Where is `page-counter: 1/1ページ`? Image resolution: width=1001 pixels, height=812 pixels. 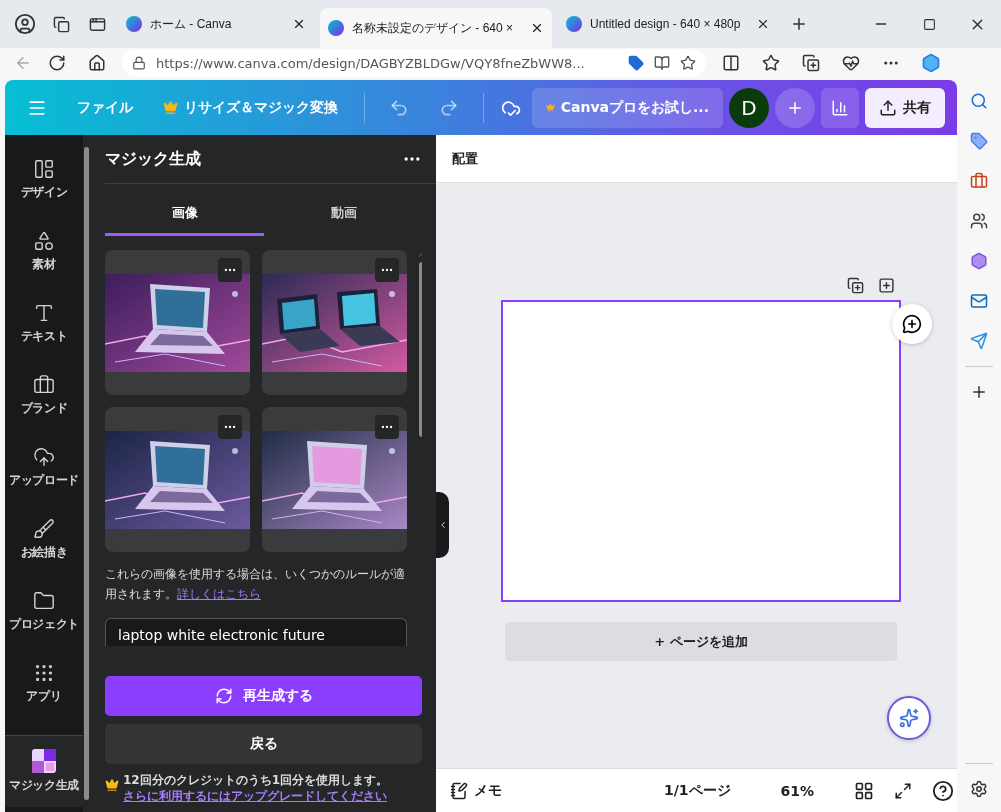 page-counter: 1/1ページ is located at coordinates (697, 790).